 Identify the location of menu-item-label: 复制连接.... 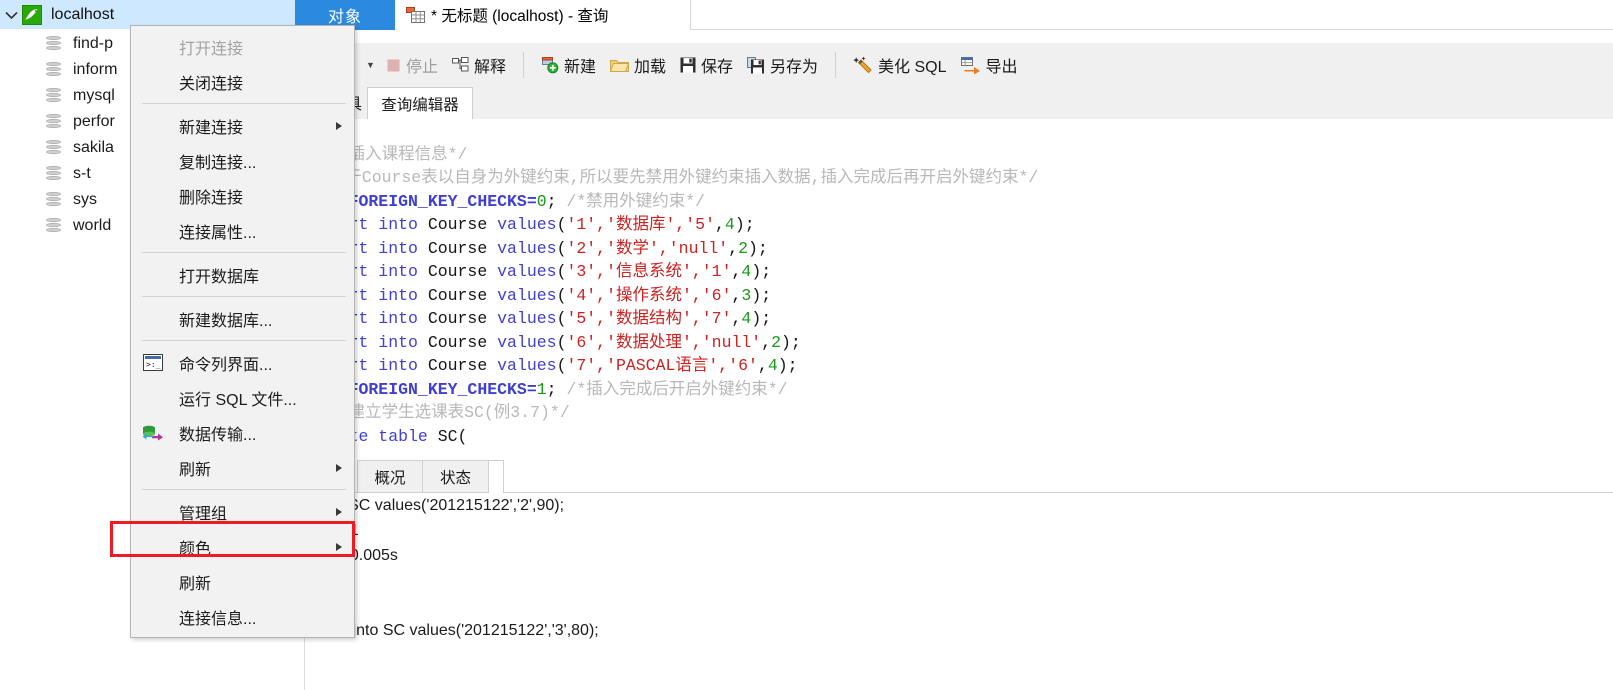
(218, 163).